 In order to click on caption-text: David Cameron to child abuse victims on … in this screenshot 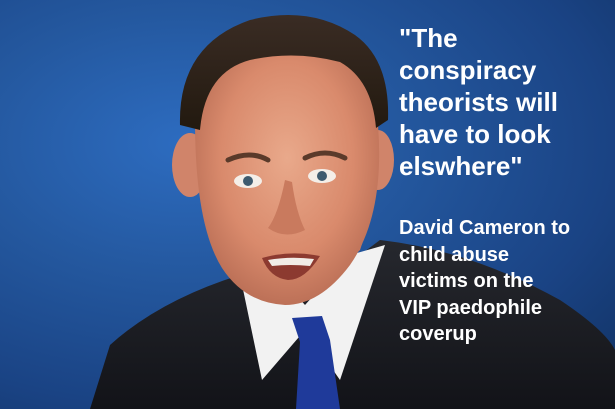, I will do `click(485, 281)`.